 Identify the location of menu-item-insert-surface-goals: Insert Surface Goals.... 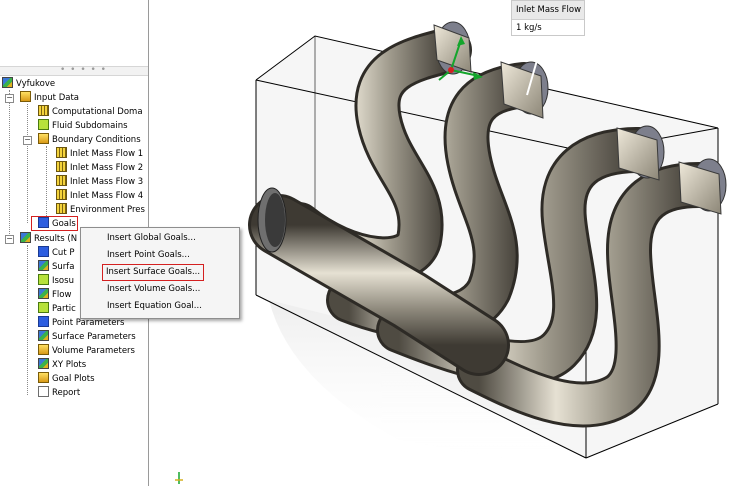
(153, 272).